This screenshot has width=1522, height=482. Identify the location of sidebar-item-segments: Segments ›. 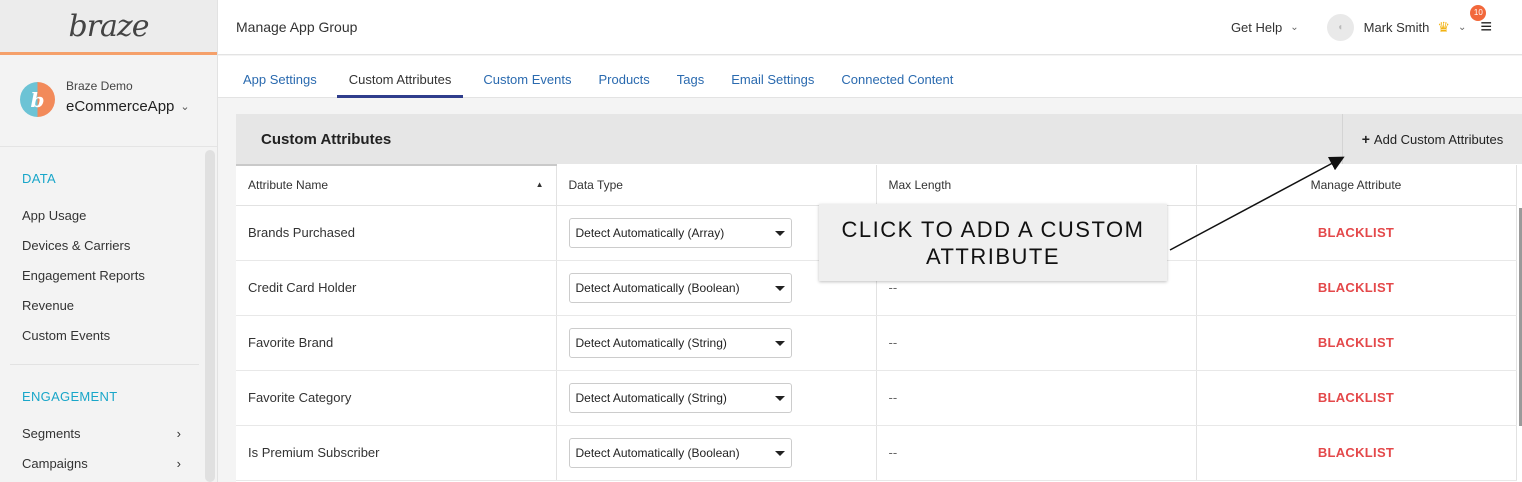
(108, 433).